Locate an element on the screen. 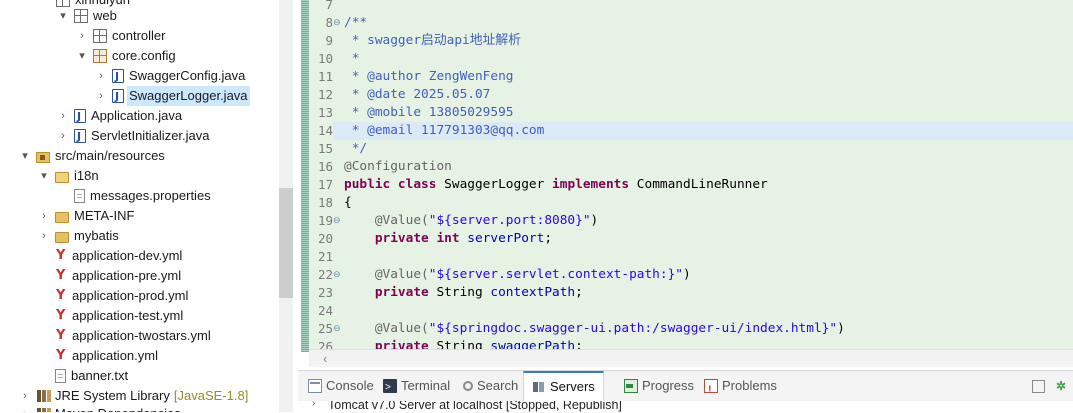  folder-icon is located at coordinates (62, 217).